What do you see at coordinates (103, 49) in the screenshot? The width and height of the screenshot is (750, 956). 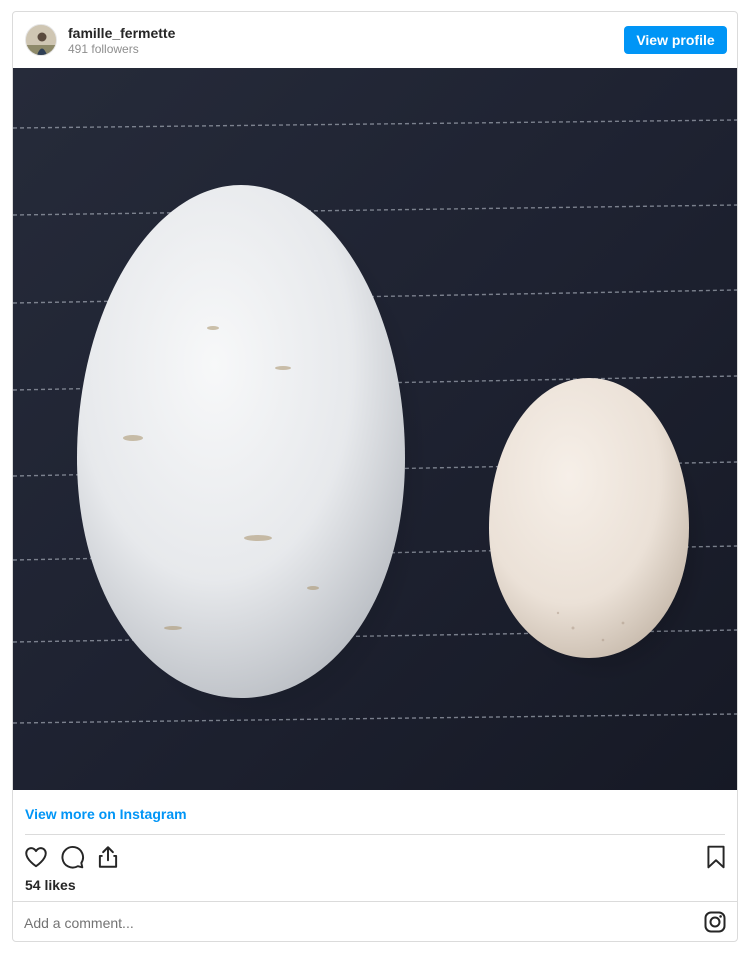 I see `follower-count: 491 followers` at bounding box center [103, 49].